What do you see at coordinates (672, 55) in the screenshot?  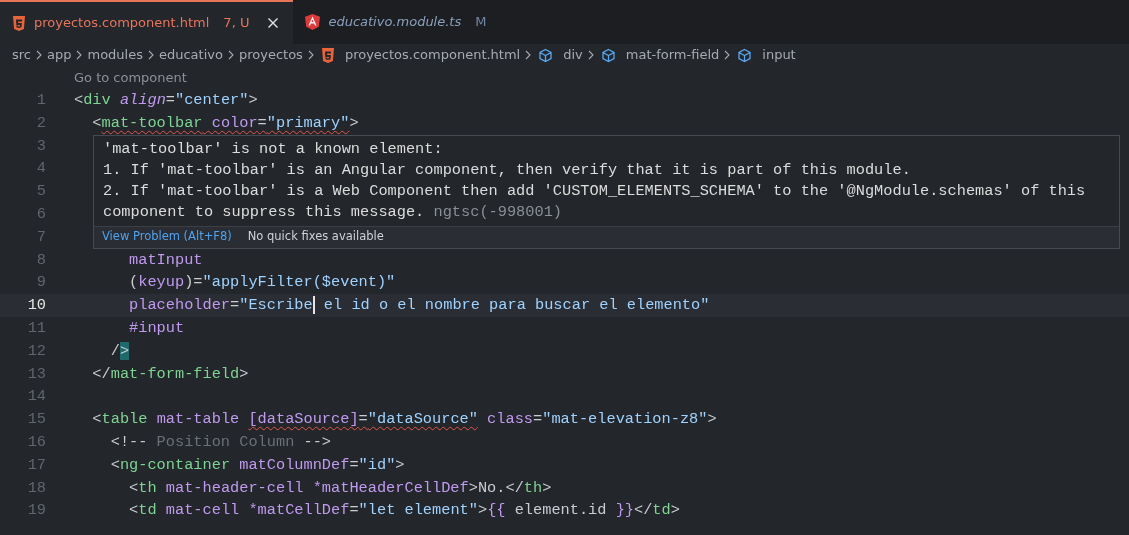 I see `breadcrumb-item: mat-form-field` at bounding box center [672, 55].